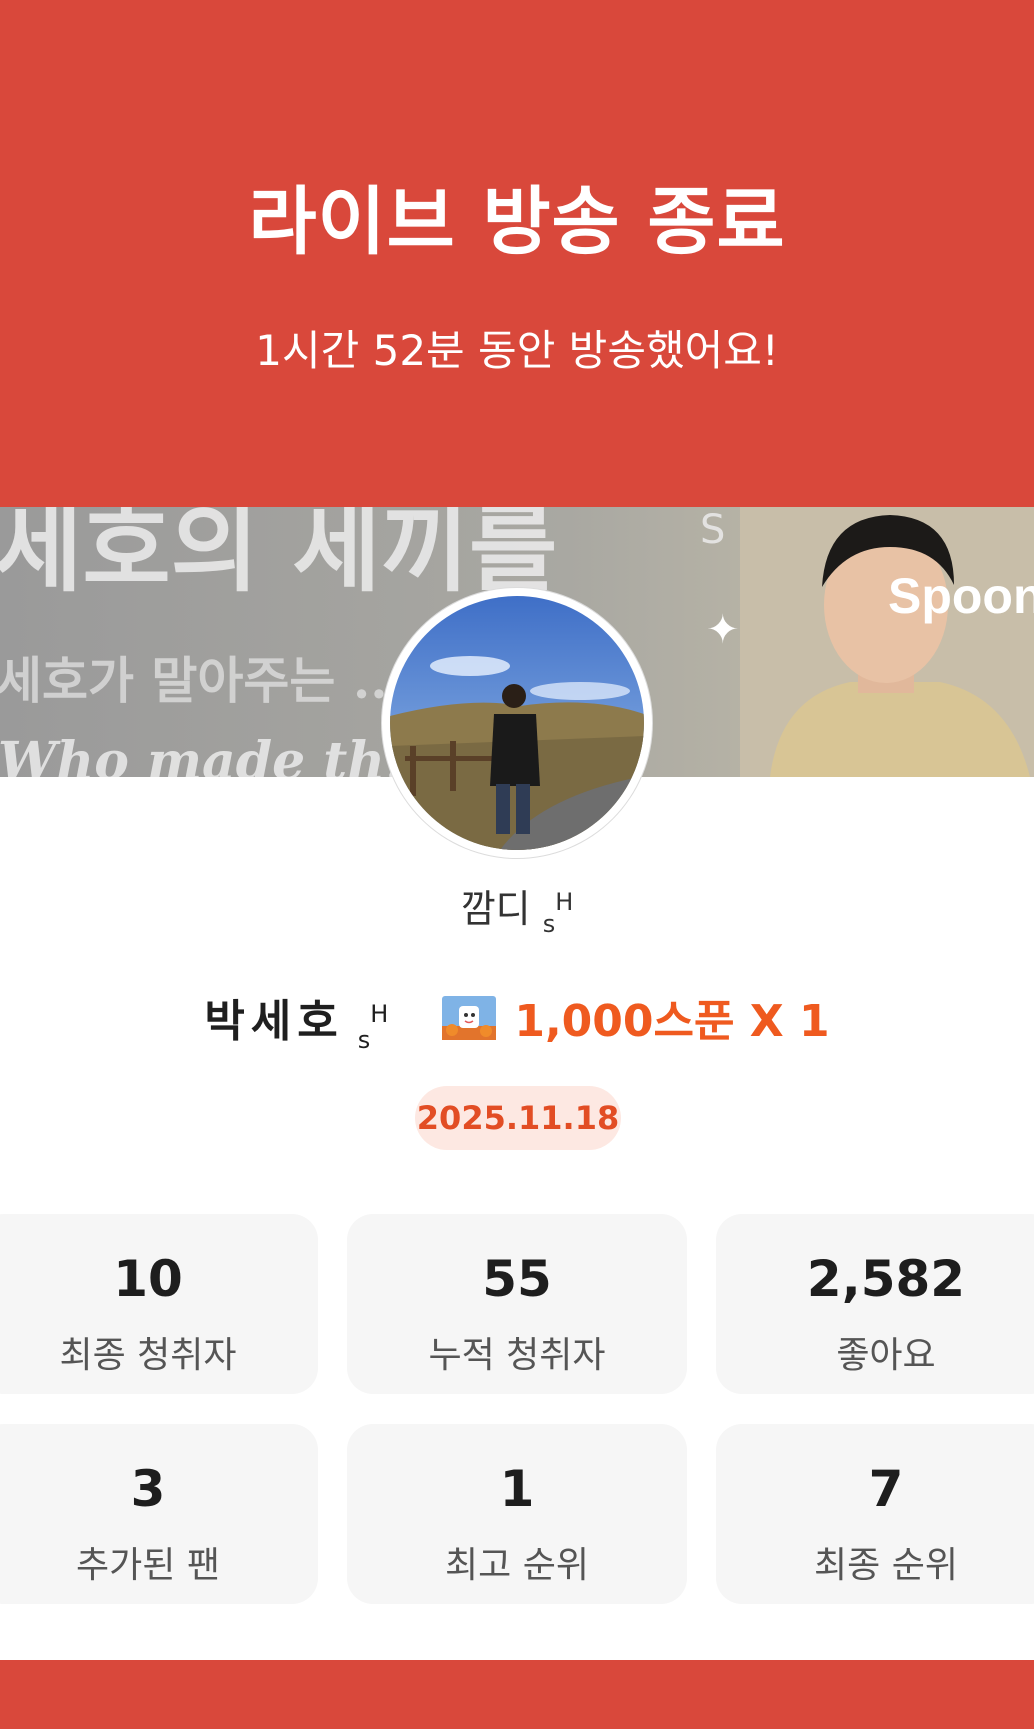  I want to click on stat-card-best-rank: 1 최고 순위, so click(517, 1514).